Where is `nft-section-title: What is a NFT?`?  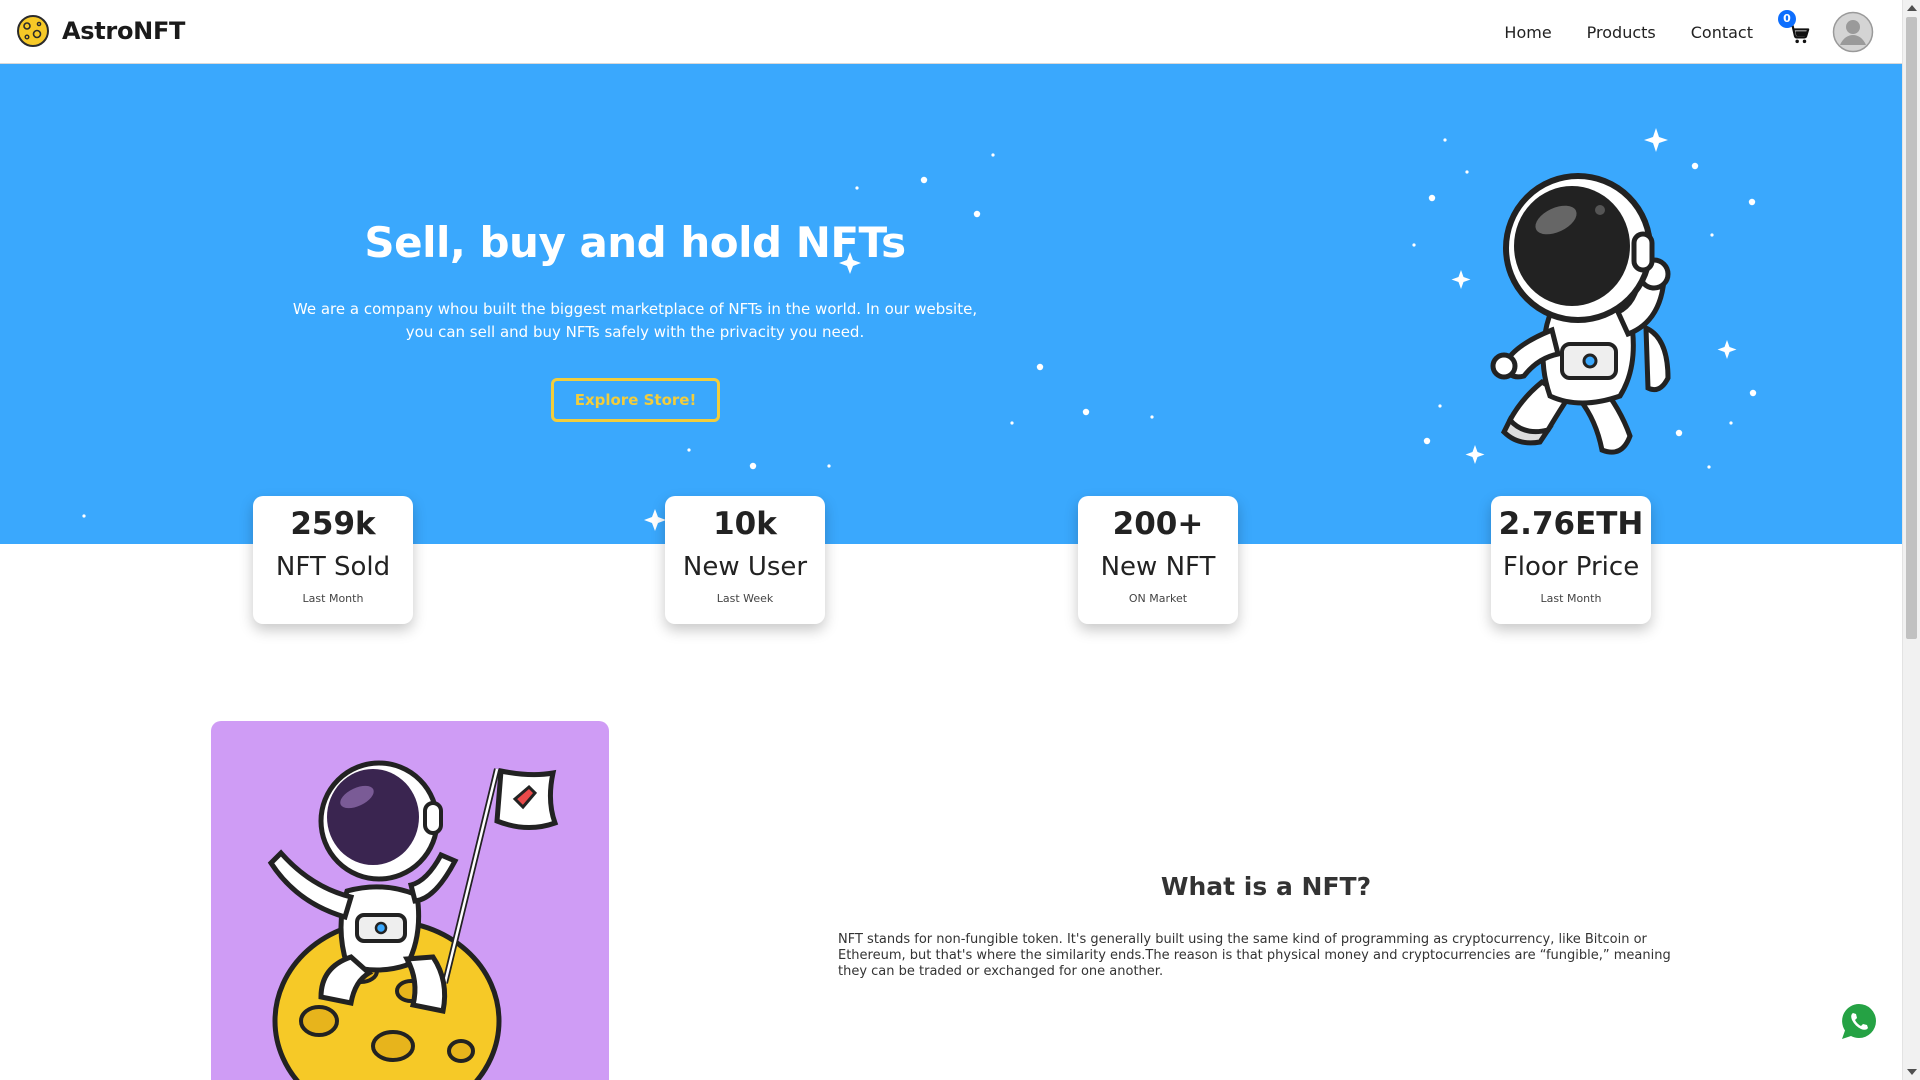 nft-section-title: What is a NFT? is located at coordinates (1266, 886).